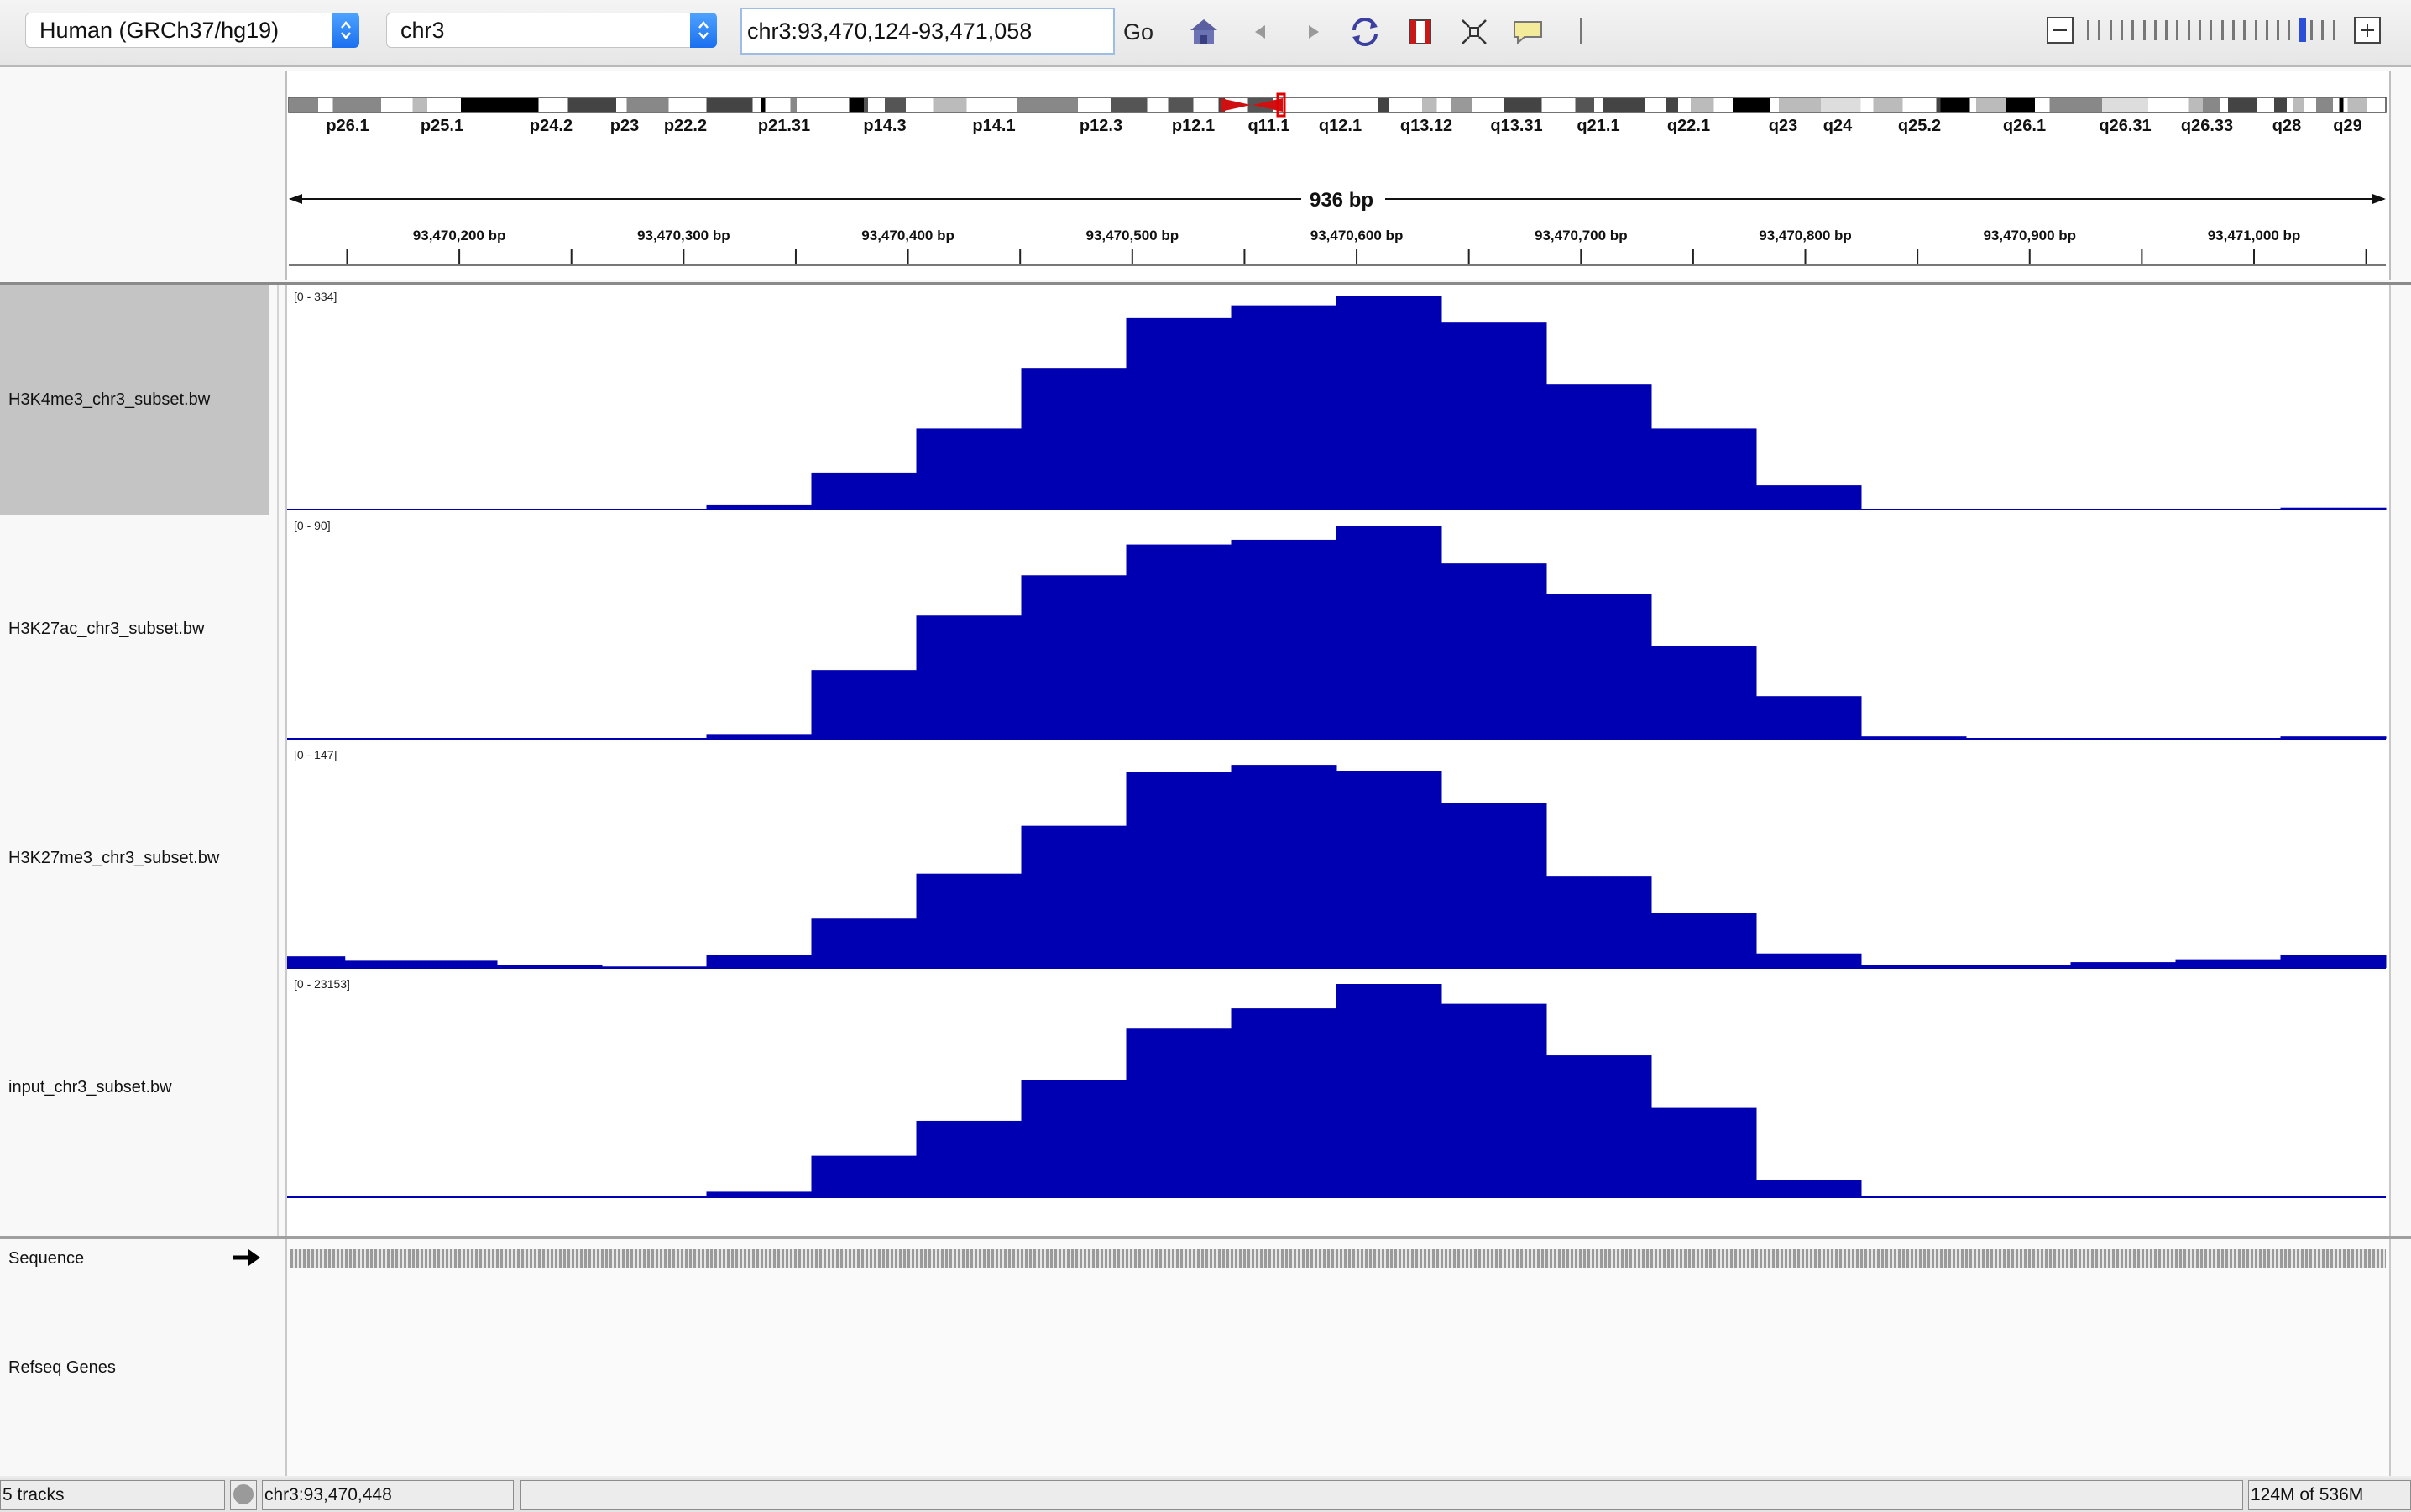  What do you see at coordinates (247, 1257) in the screenshot?
I see `strand-arrow-icon` at bounding box center [247, 1257].